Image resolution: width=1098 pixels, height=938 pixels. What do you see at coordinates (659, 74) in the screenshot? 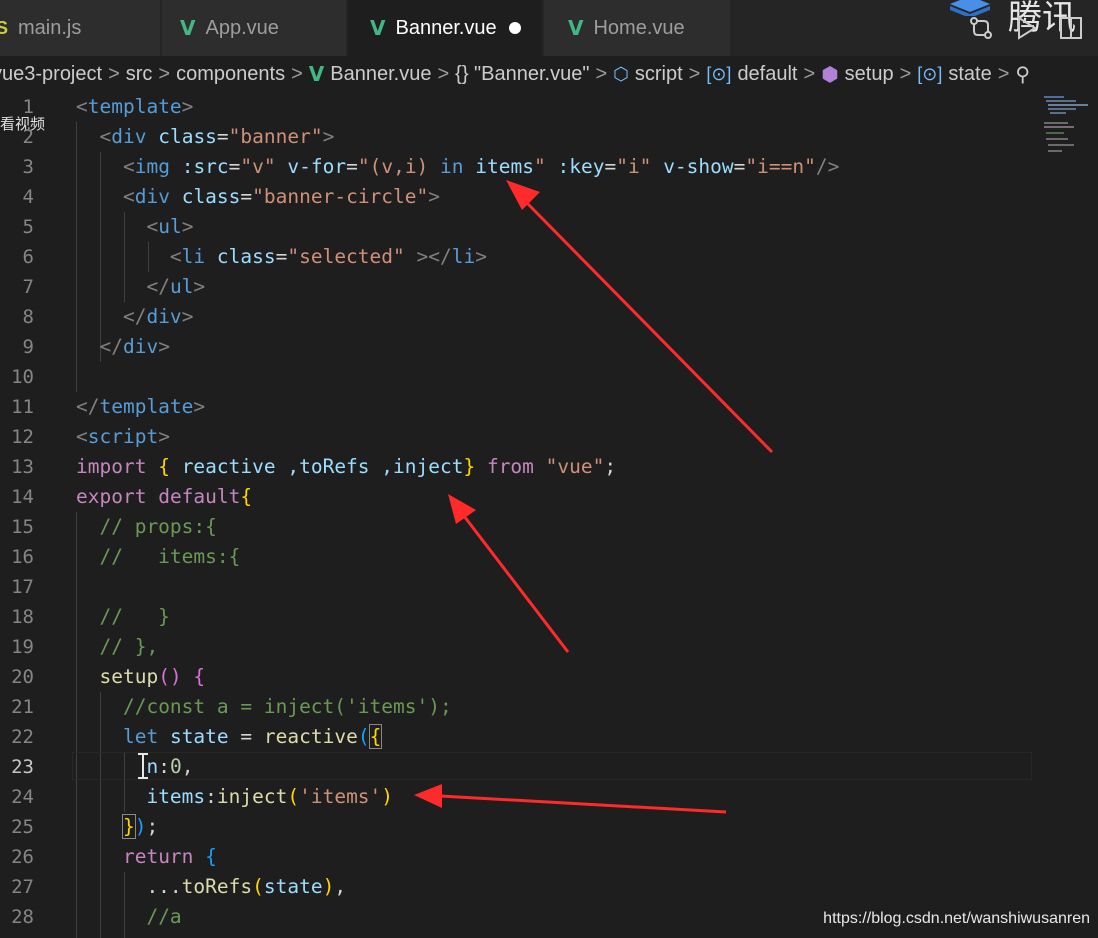
I see `breadcrumb-script: script` at bounding box center [659, 74].